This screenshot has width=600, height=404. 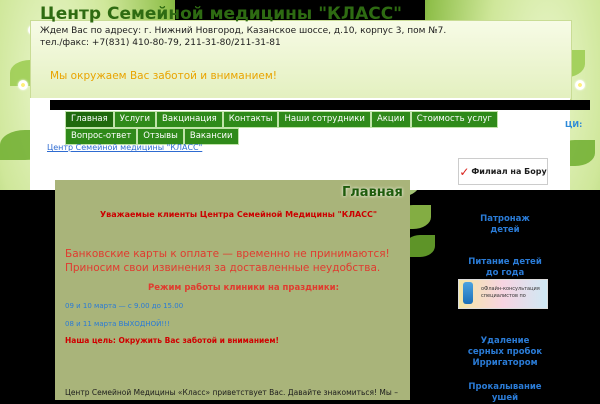 What do you see at coordinates (509, 171) in the screenshot?
I see `filial-banner-label: Филиал на Бору` at bounding box center [509, 171].